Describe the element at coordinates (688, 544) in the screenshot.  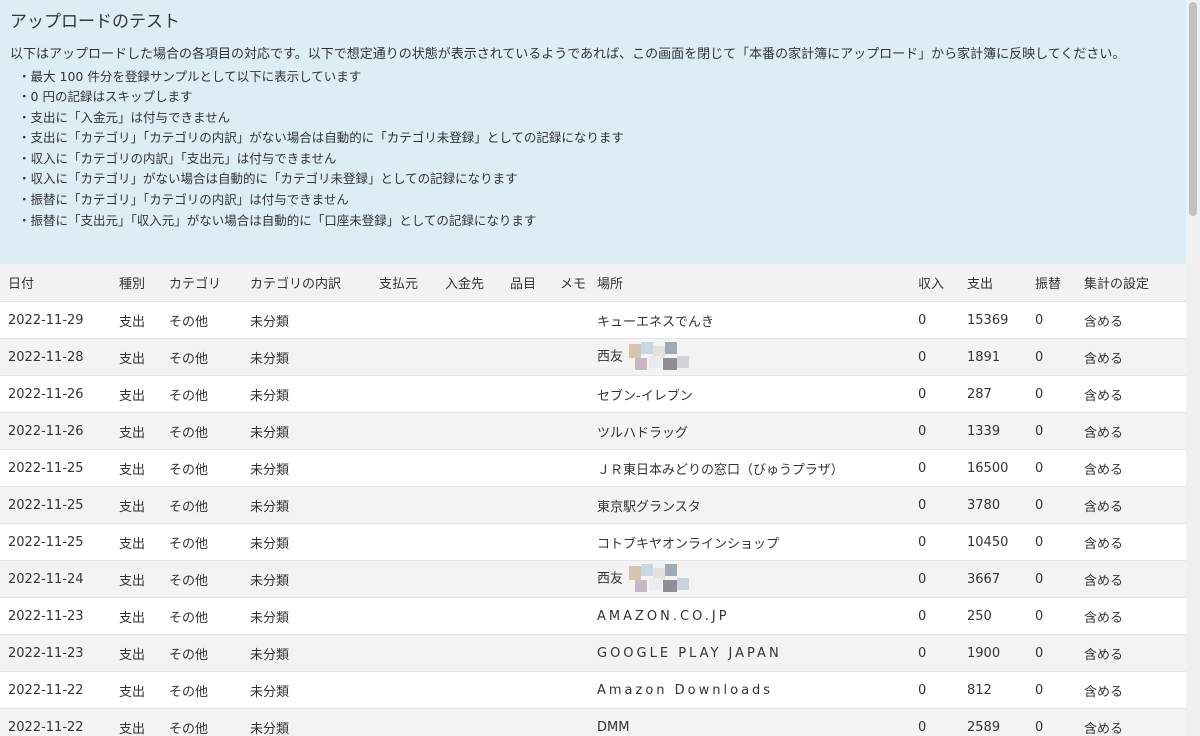
I see `place-text: コトブキヤオンラインショップ` at that location.